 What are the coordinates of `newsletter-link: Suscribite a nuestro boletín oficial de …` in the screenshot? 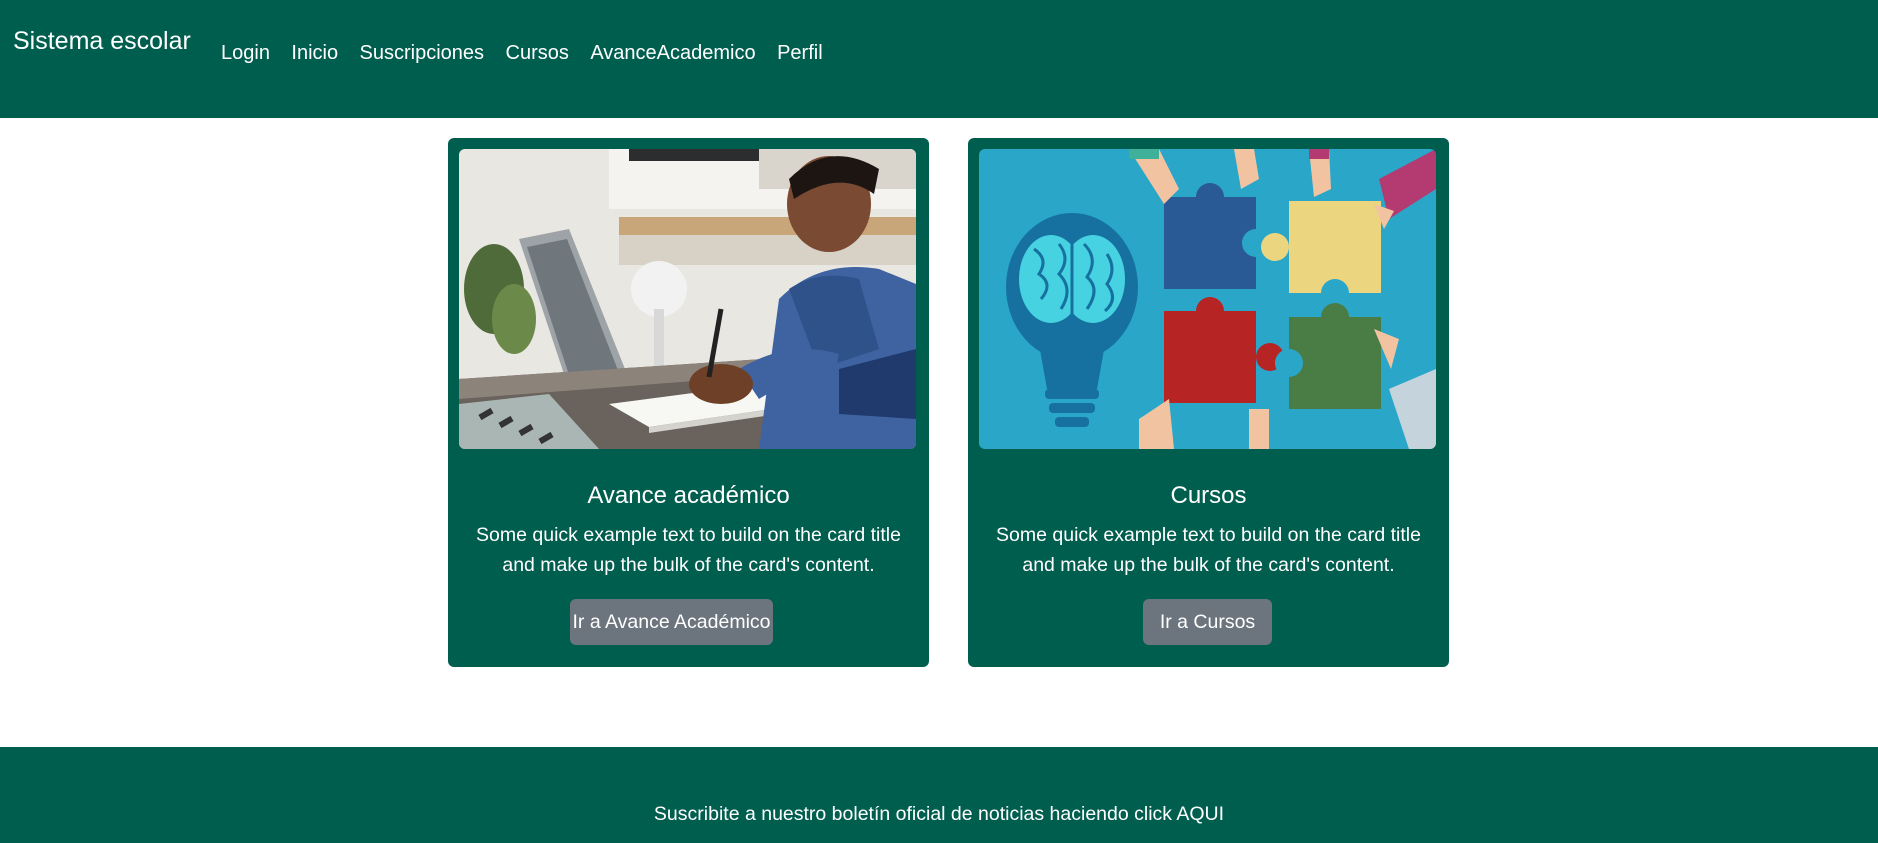 It's located at (939, 814).